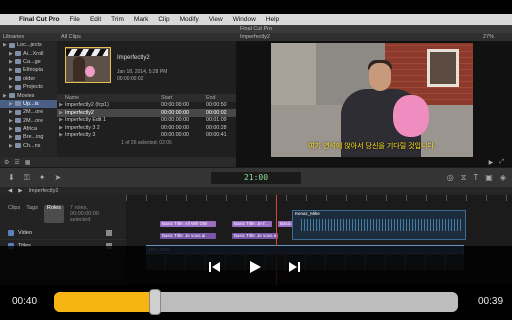 This screenshot has height=320, width=512. What do you see at coordinates (221, 98) in the screenshot?
I see `column-end: End` at bounding box center [221, 98].